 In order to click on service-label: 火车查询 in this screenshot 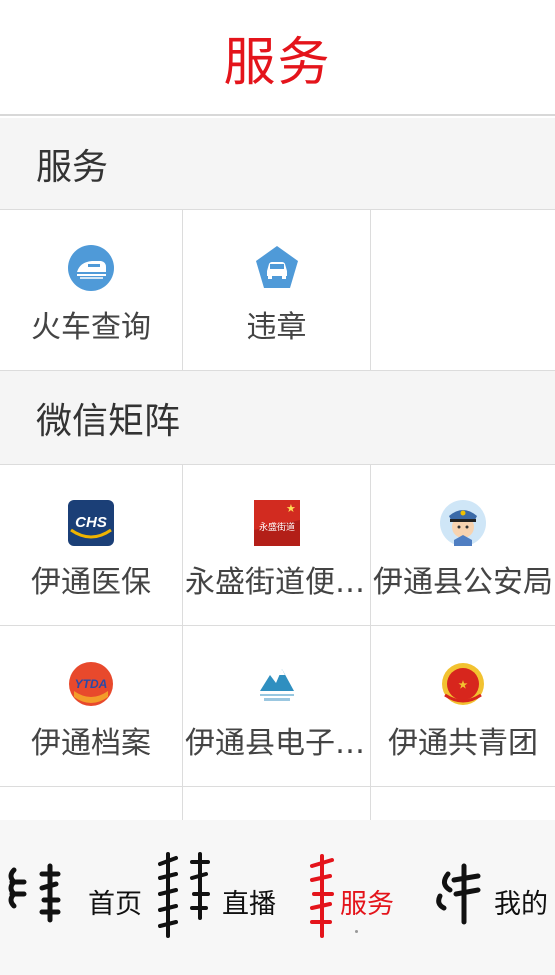, I will do `click(91, 327)`.